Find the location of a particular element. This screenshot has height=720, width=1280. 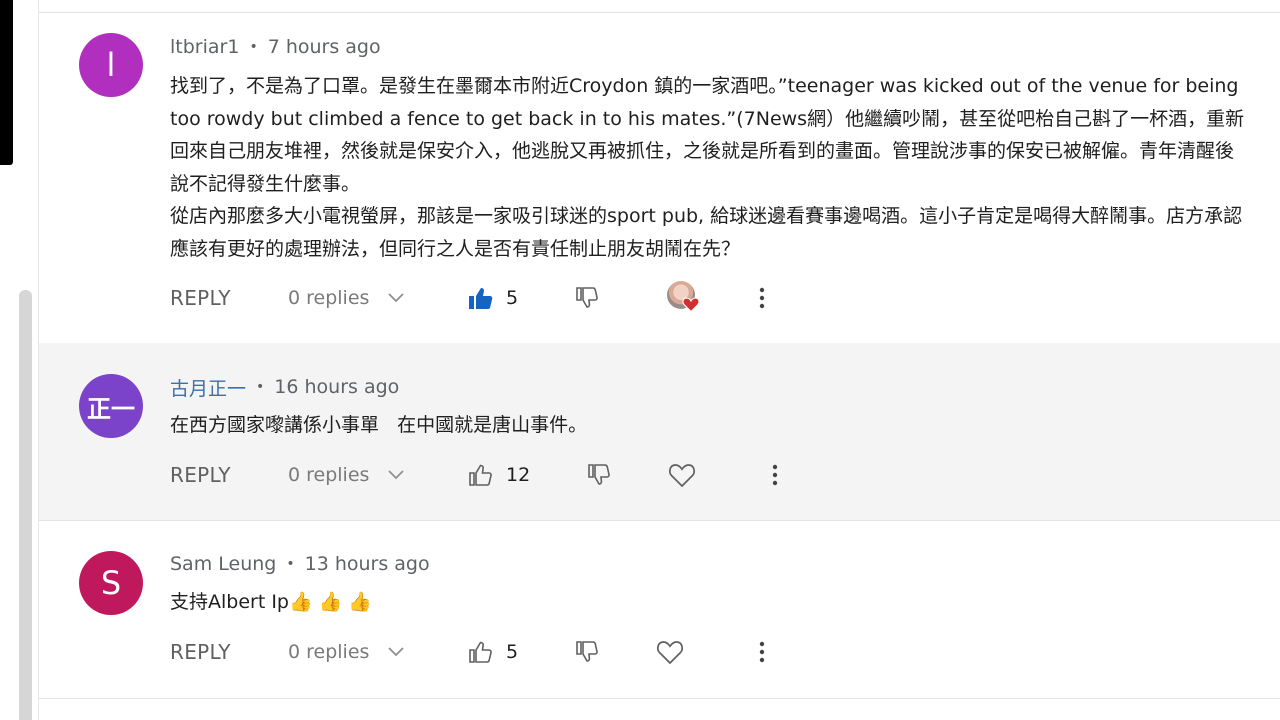

comment-time: 16 hours ago is located at coordinates (336, 387).